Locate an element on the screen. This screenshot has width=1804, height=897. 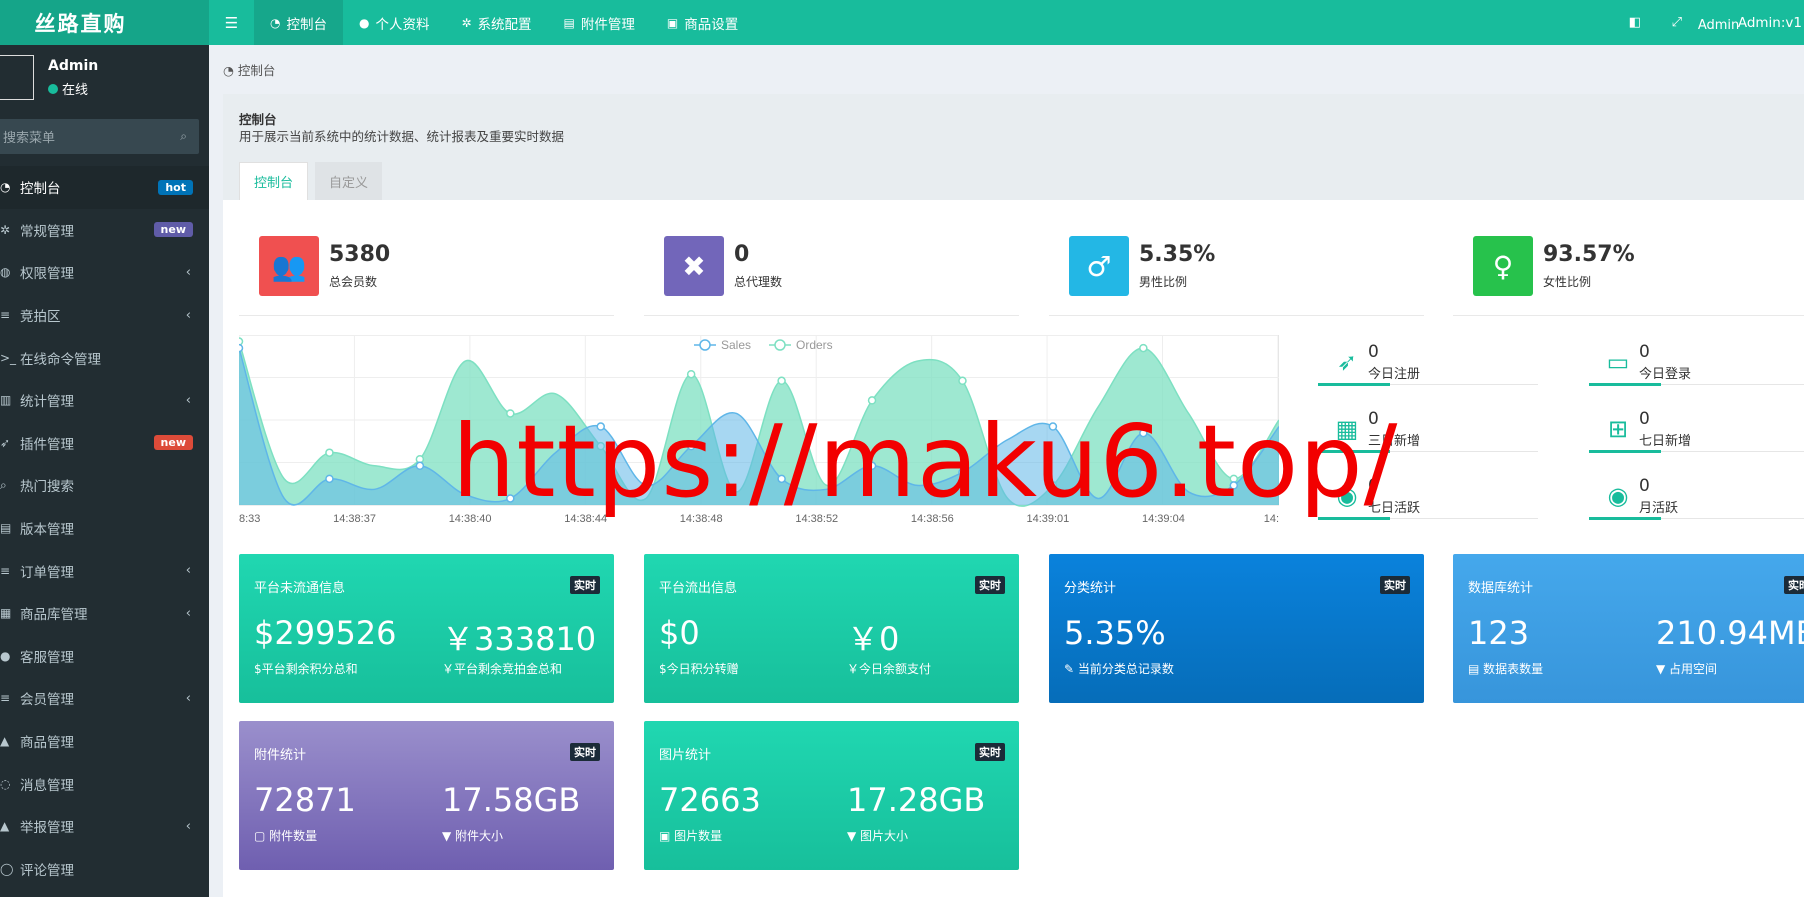
dashboard-icon: ◔ is located at coordinates (230, 70).